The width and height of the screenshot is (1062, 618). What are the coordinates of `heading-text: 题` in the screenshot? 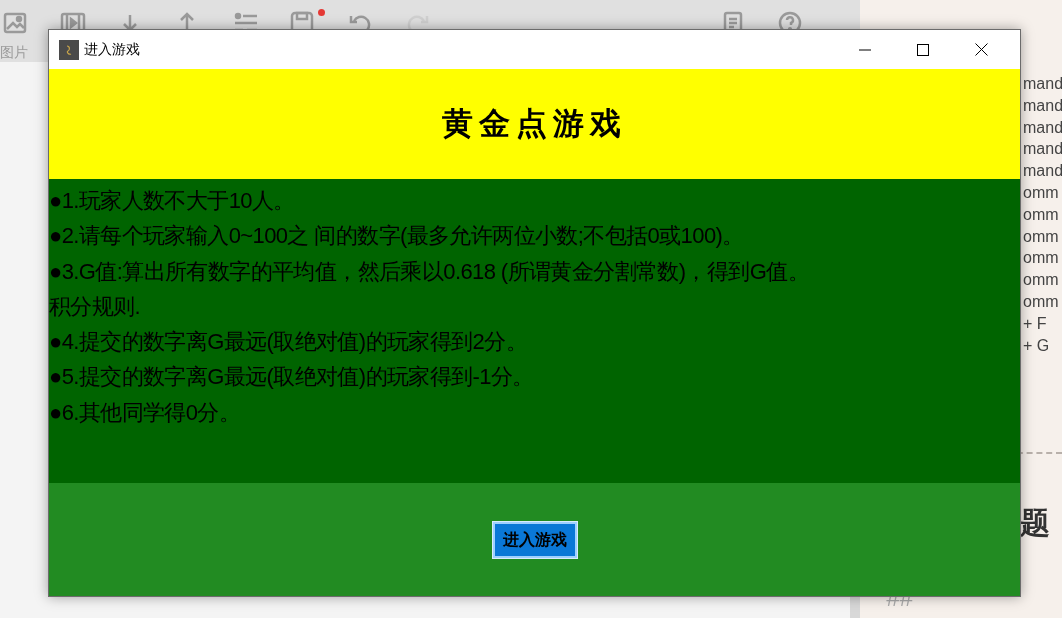 It's located at (1035, 523).